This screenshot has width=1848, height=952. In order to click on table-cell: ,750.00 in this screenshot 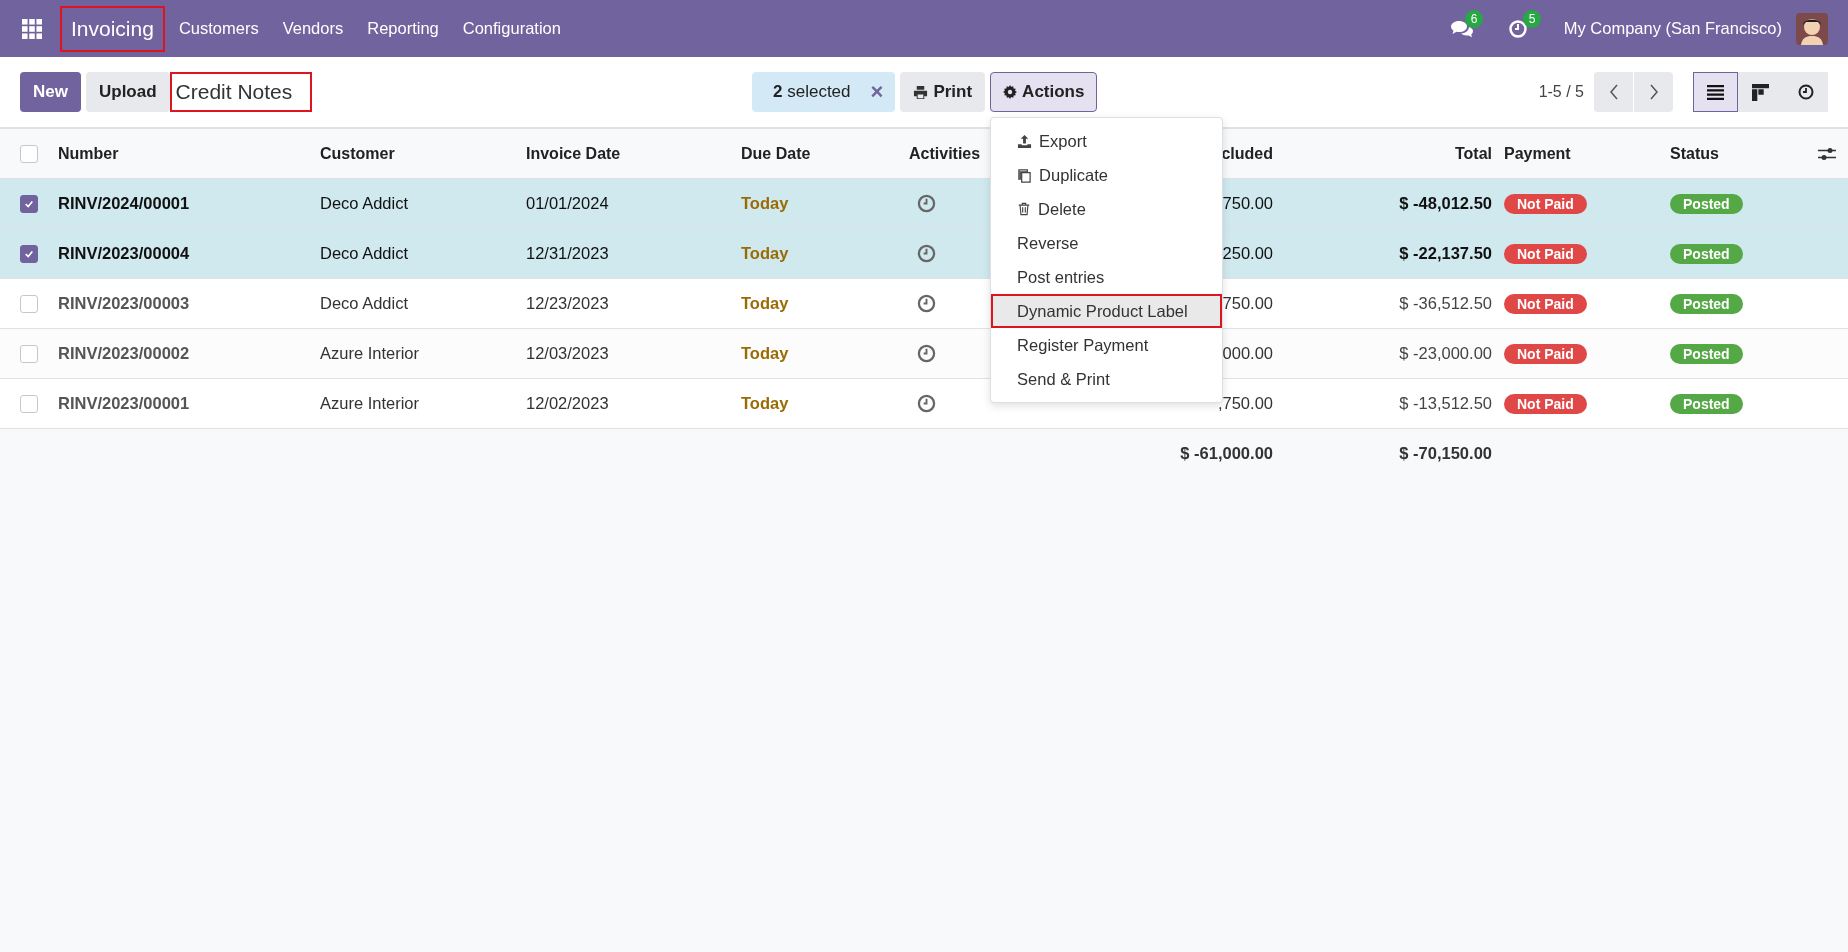, I will do `click(1245, 403)`.